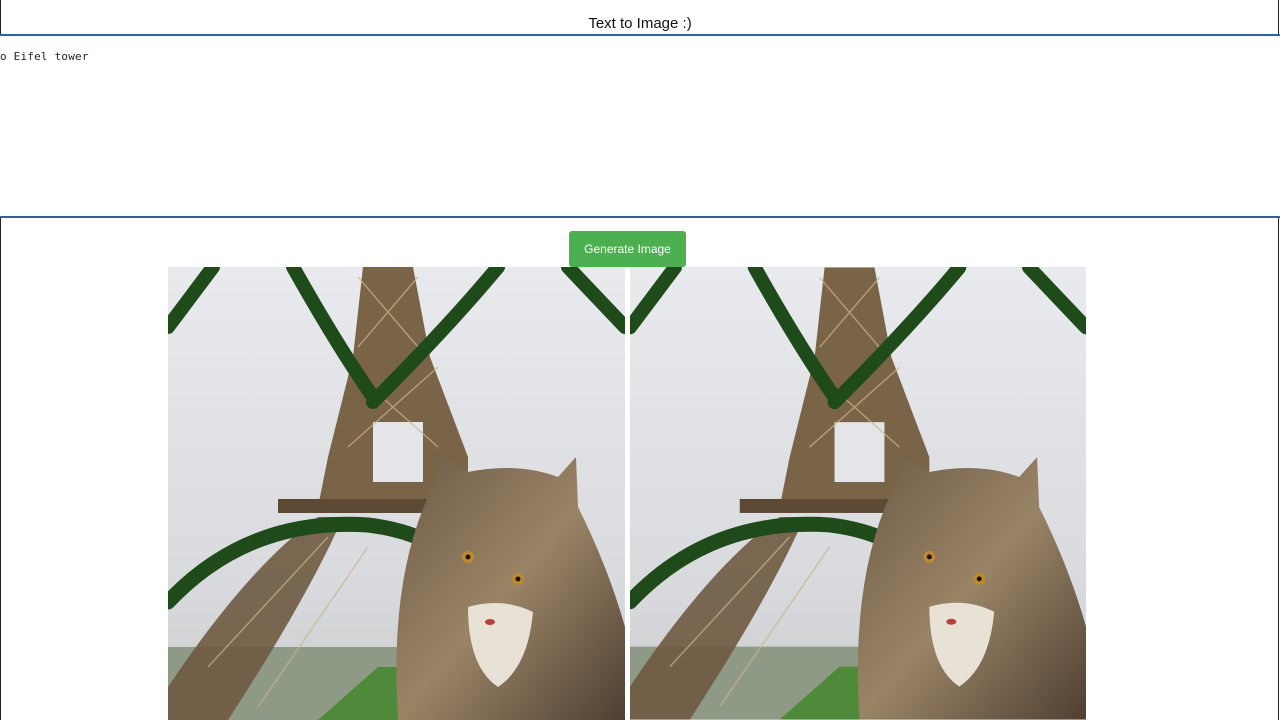  I want to click on prompt-text: o Eifel tower, so click(44, 56).